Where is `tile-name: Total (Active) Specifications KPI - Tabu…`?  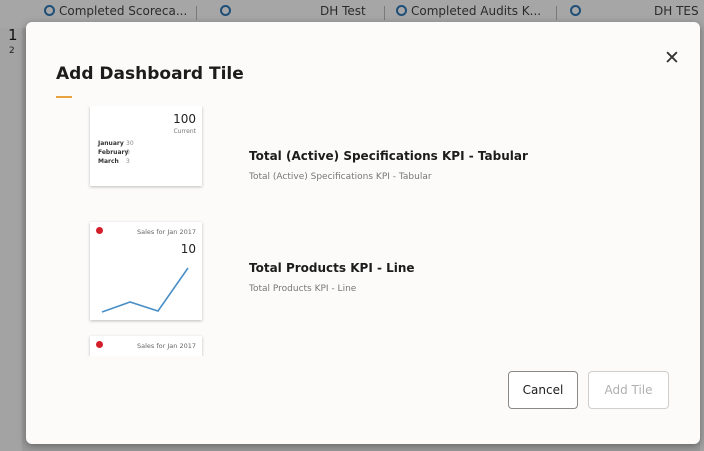 tile-name: Total (Active) Specifications KPI - Tabu… is located at coordinates (388, 156).